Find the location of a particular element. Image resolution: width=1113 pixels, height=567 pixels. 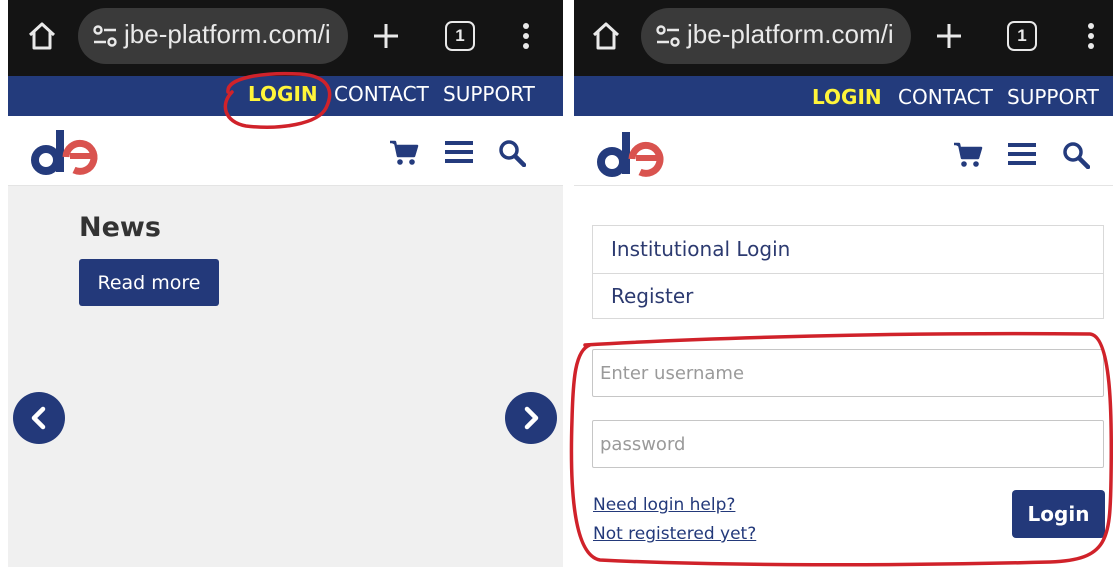

login-options-list: Institutional Login Register is located at coordinates (848, 272).